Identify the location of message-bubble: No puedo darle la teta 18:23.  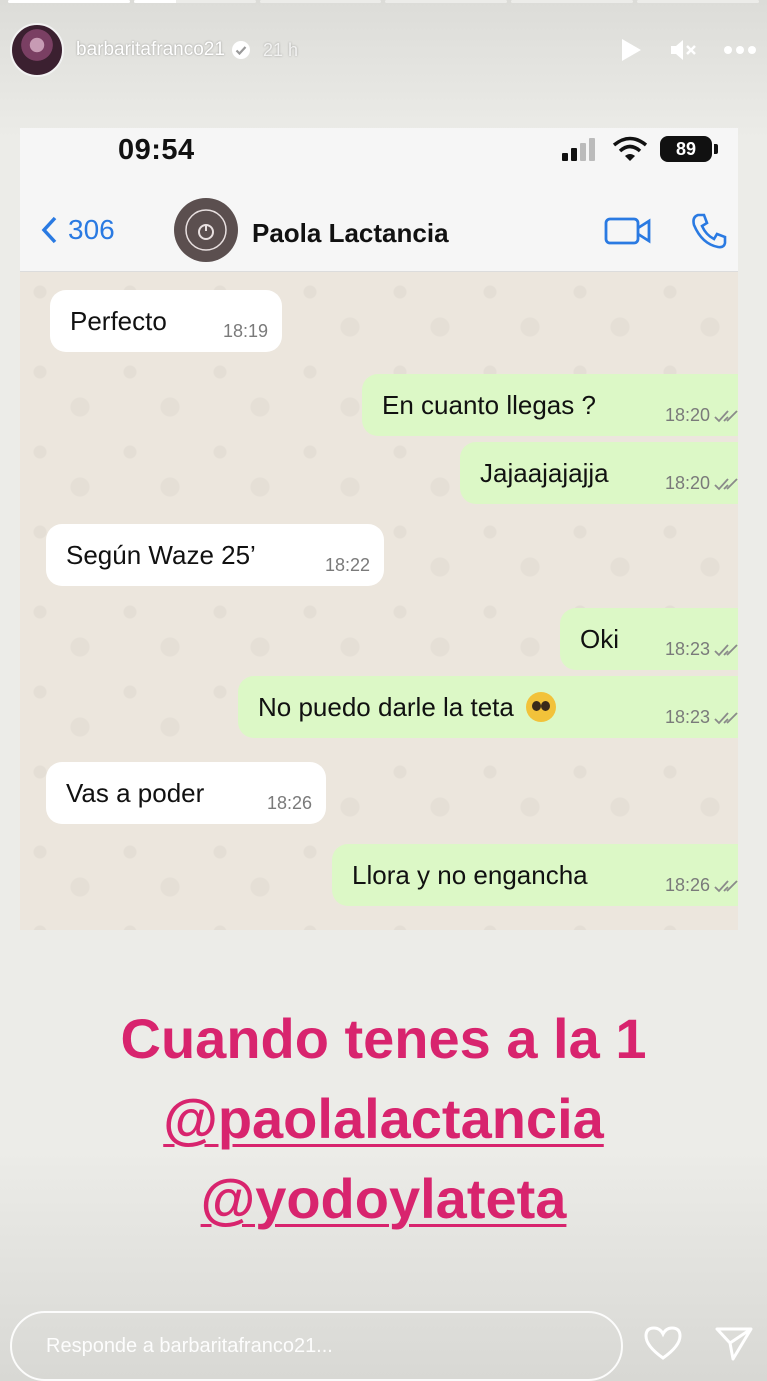
(488, 707).